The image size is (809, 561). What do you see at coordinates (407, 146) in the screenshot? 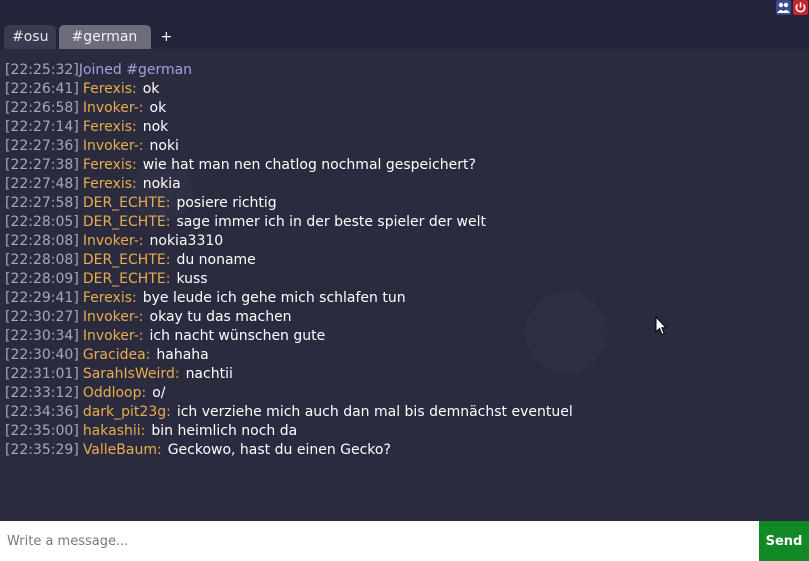
I see `chat-message: [22:27:36] Invoker-: noki` at bounding box center [407, 146].